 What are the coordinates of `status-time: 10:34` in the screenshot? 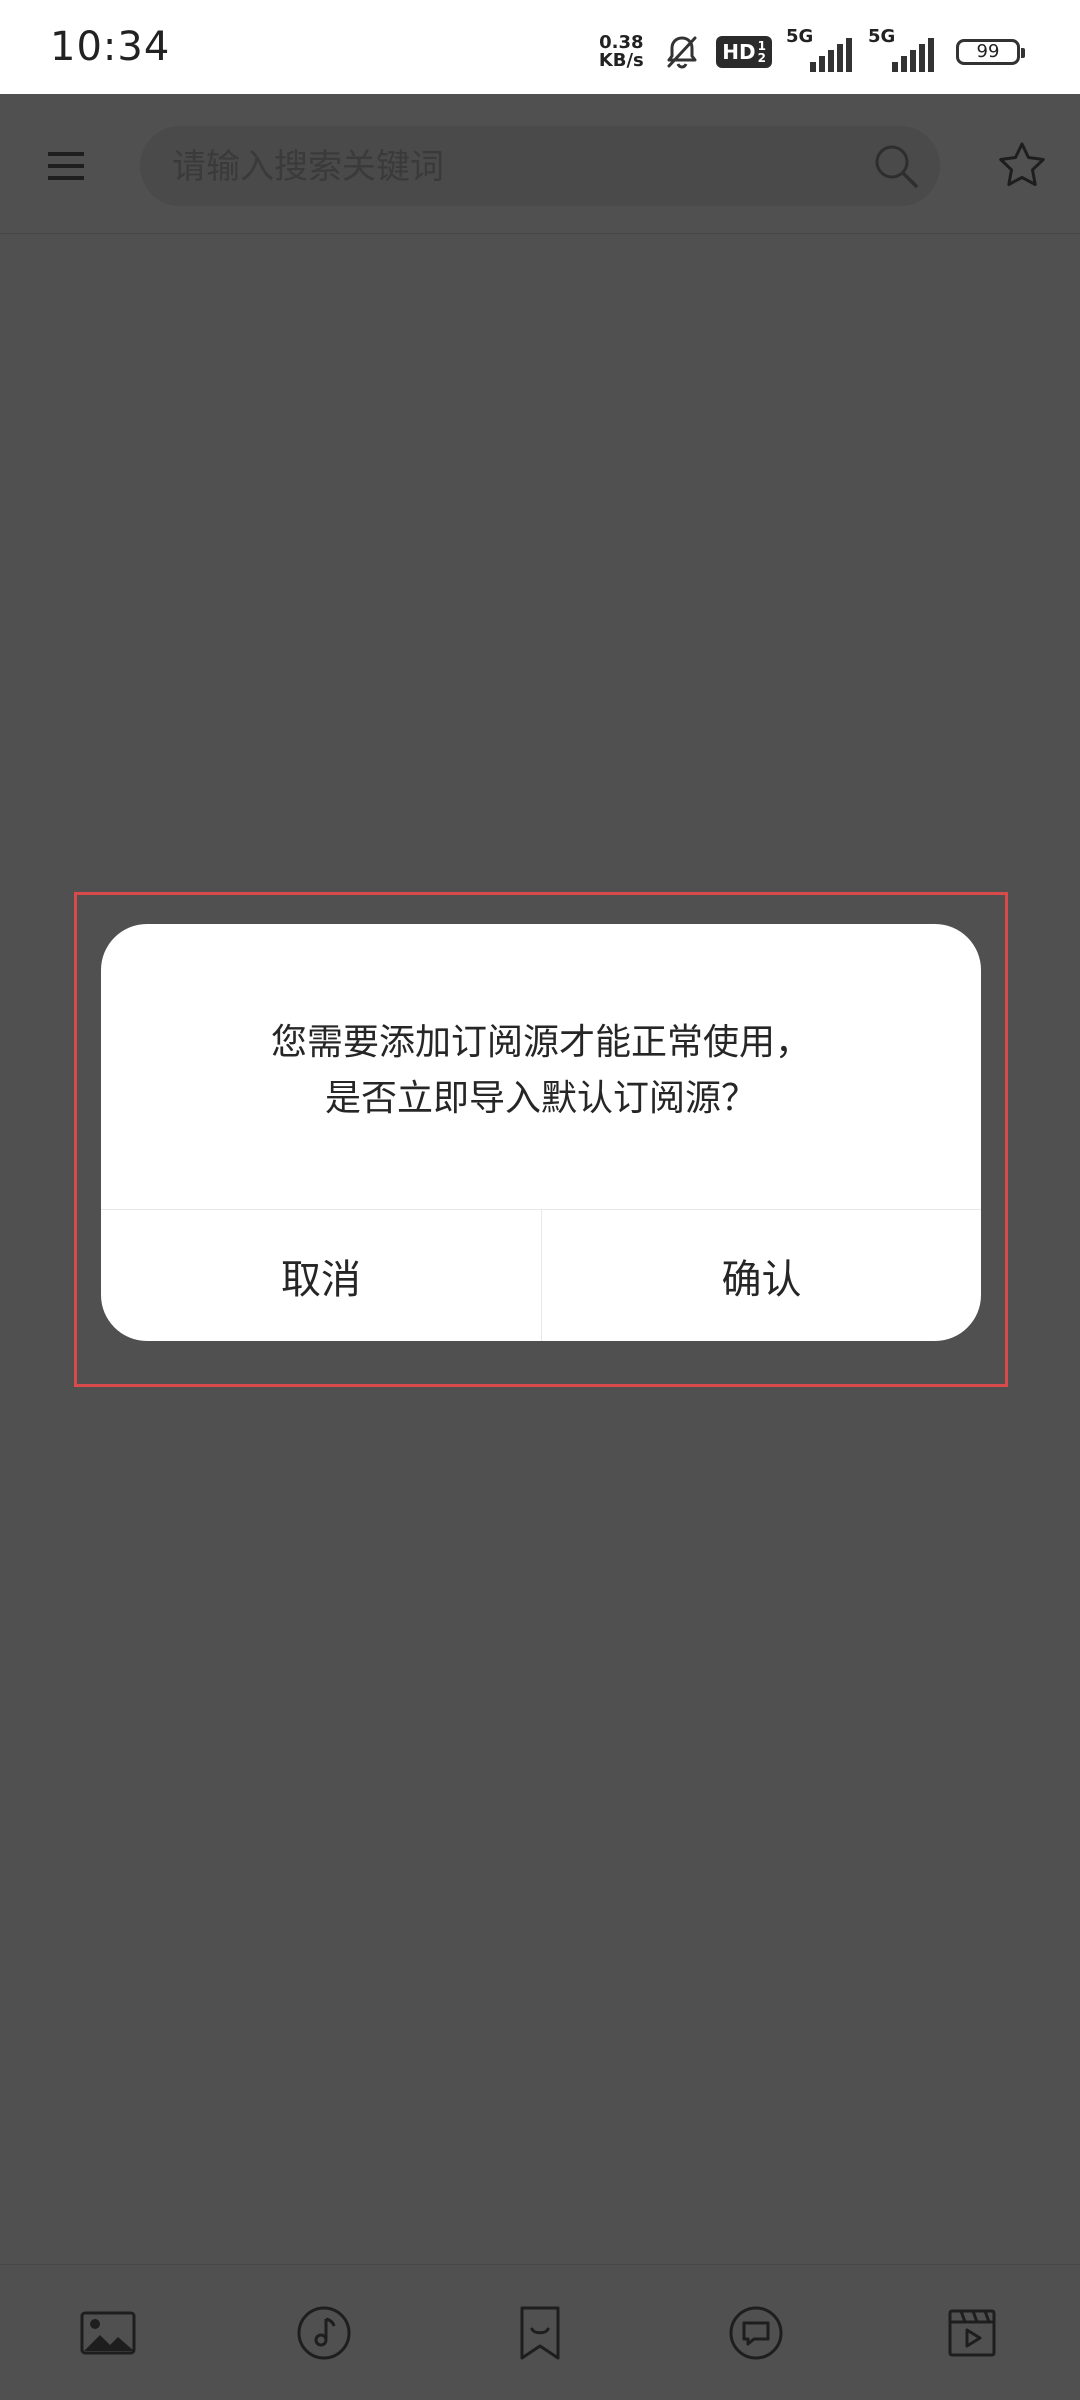 It's located at (110, 47).